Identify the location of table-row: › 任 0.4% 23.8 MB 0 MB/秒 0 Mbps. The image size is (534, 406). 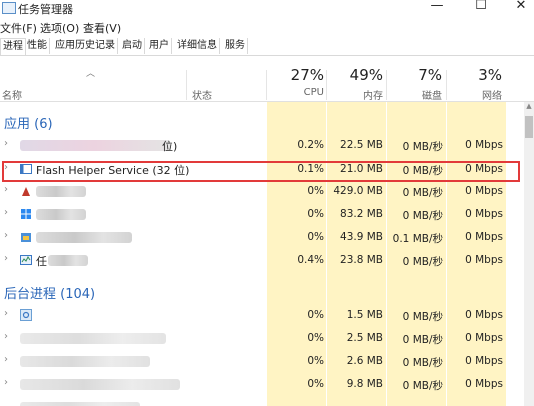
(262, 260).